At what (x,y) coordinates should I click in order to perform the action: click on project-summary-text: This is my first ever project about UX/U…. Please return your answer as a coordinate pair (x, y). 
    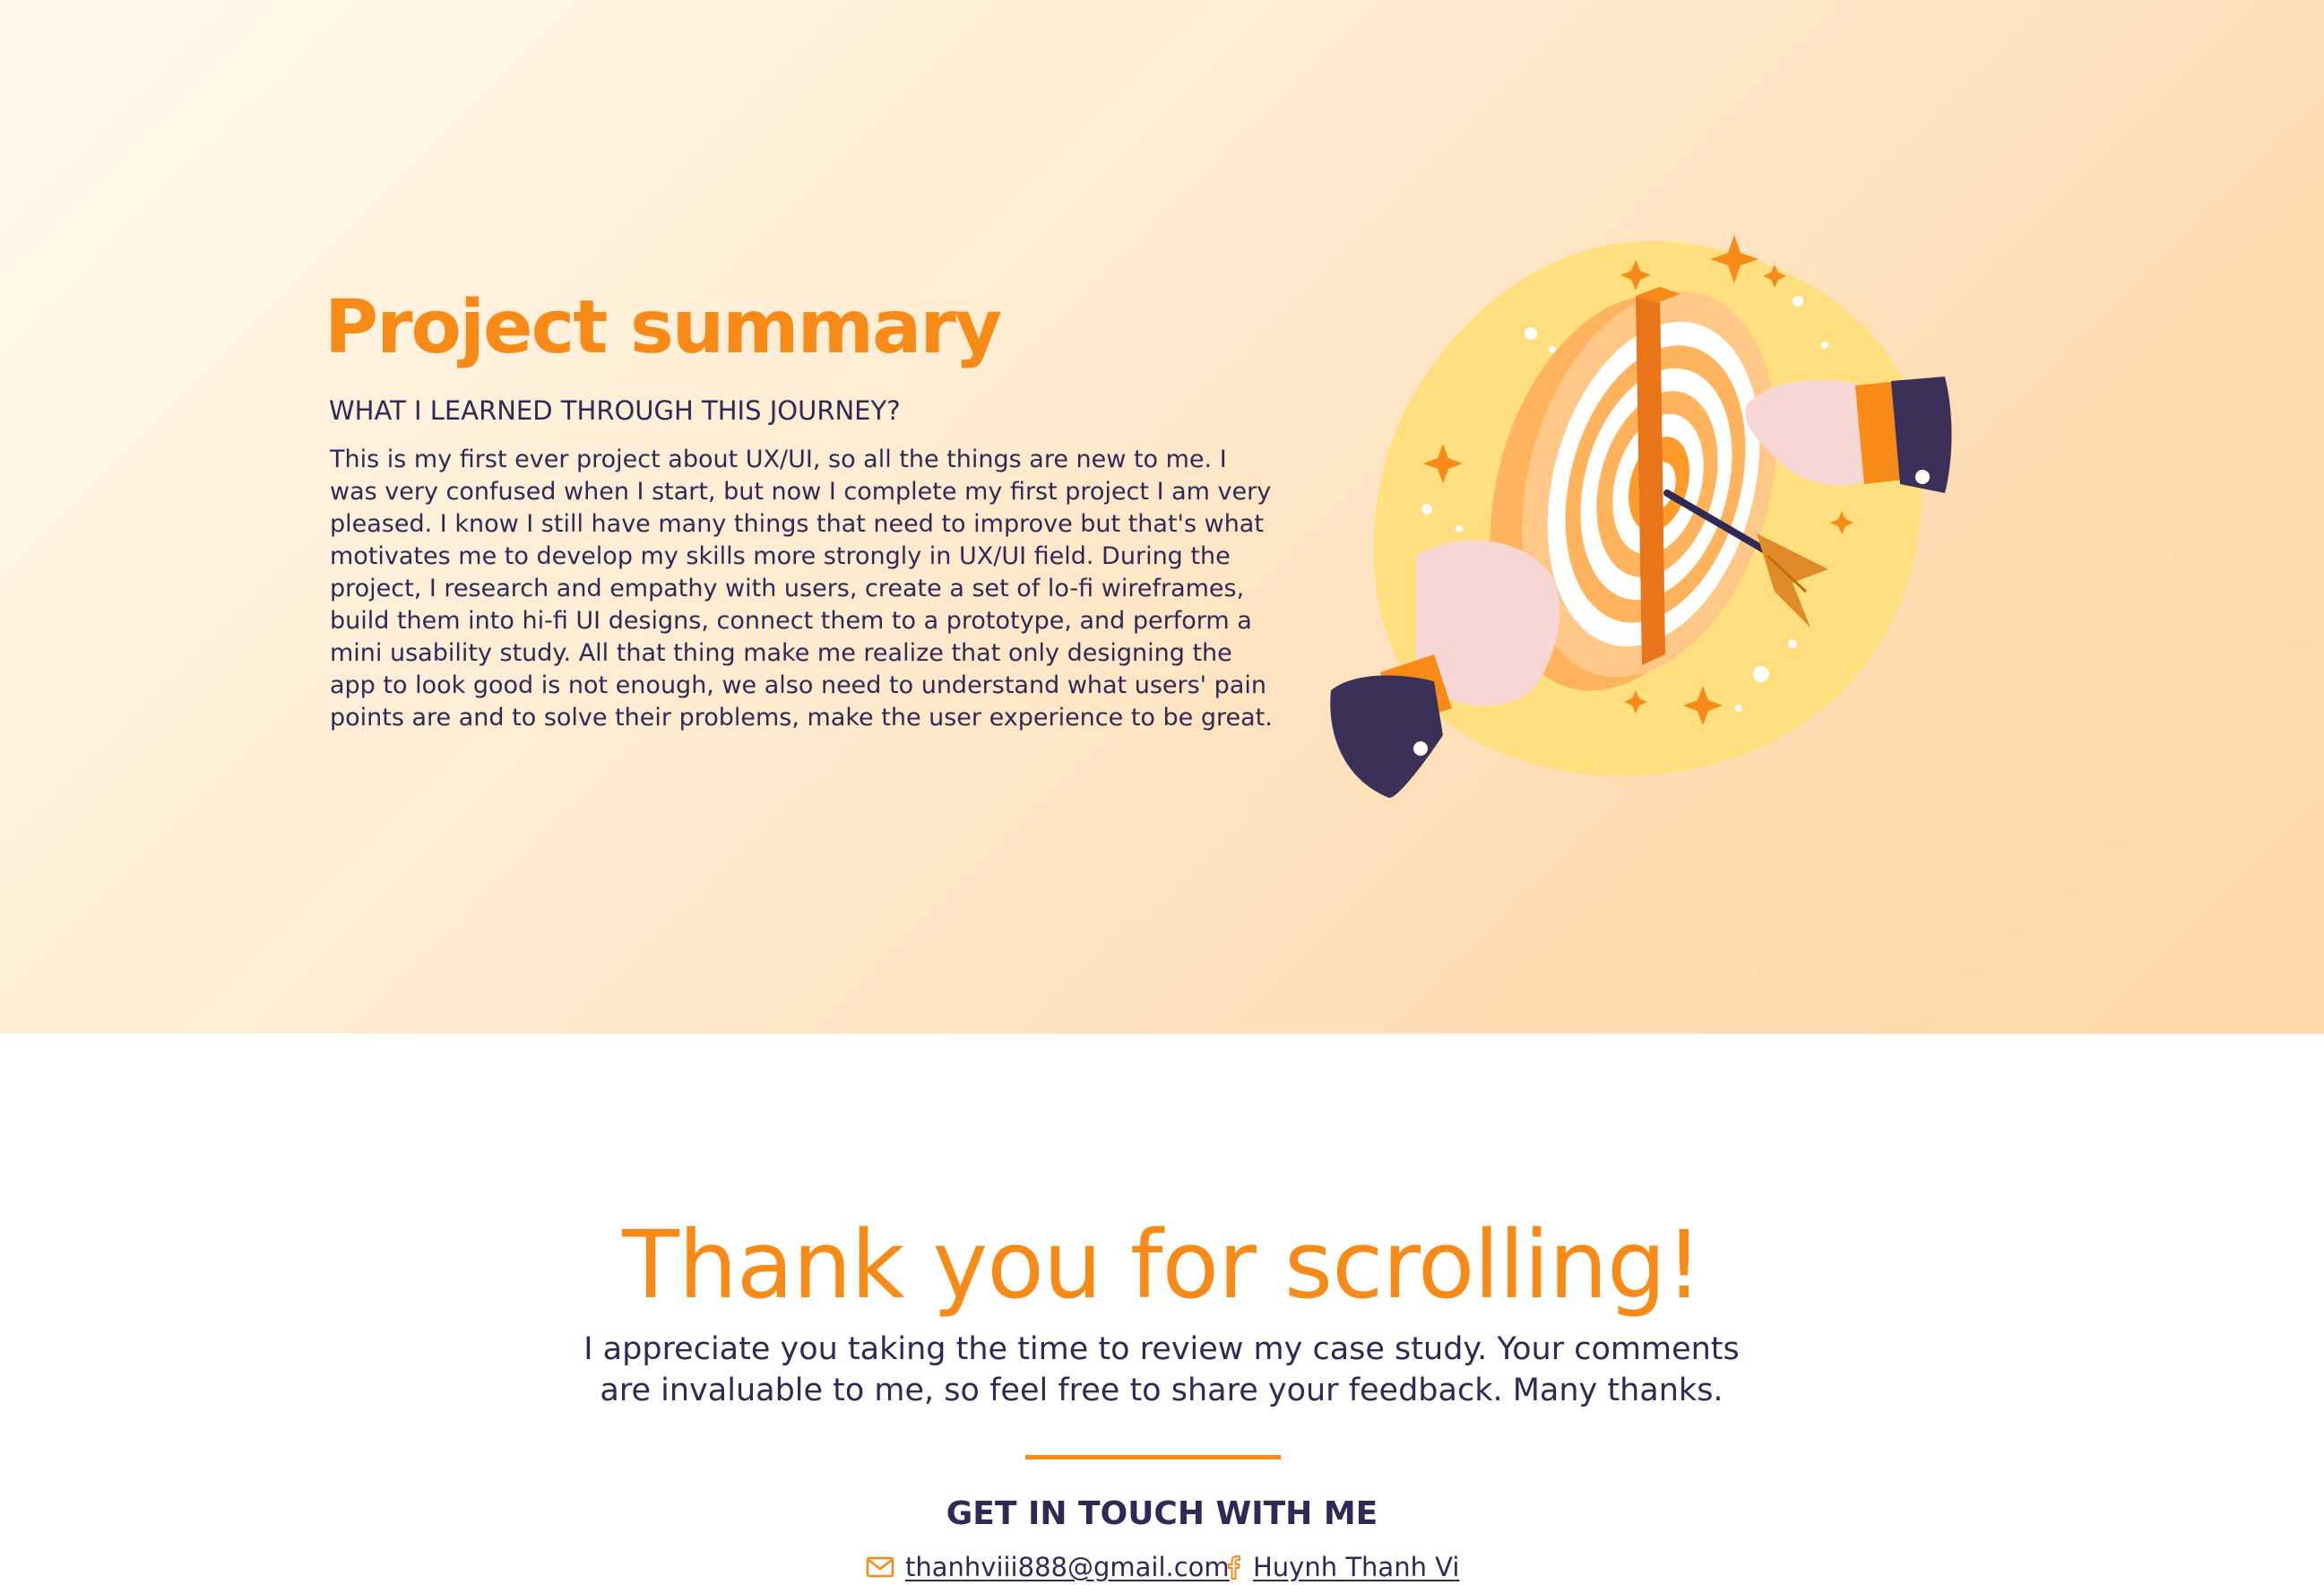
    Looking at the image, I should click on (802, 589).